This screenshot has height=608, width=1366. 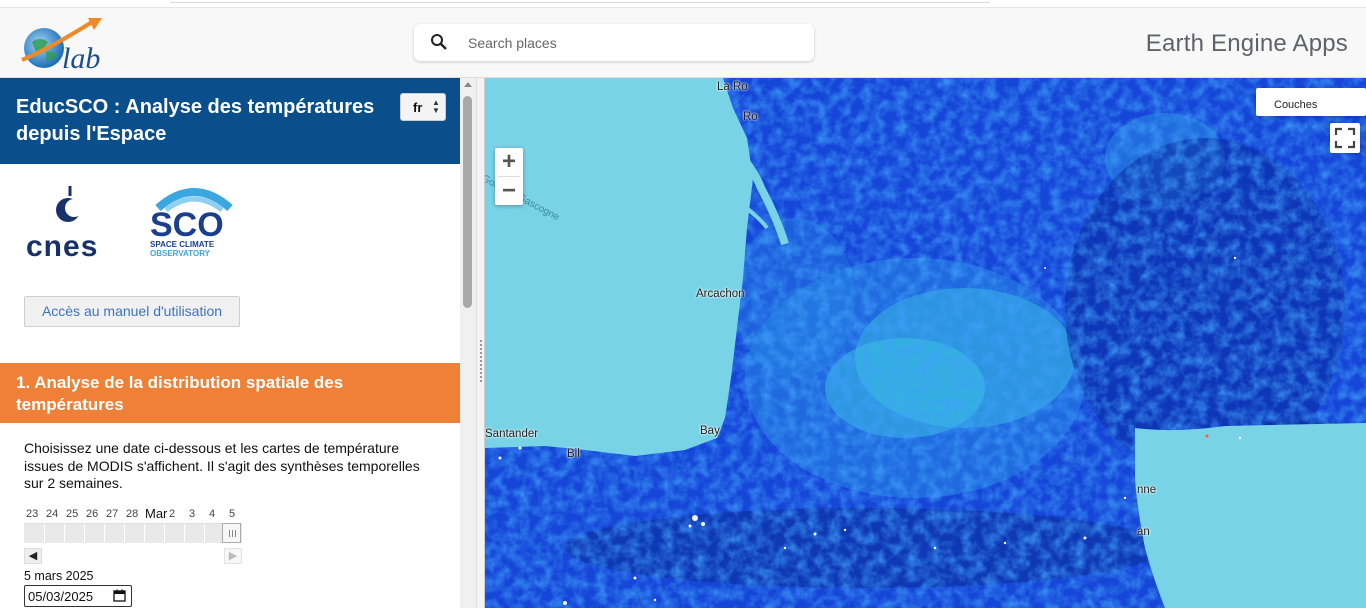 I want to click on search-input, so click(x=633, y=42).